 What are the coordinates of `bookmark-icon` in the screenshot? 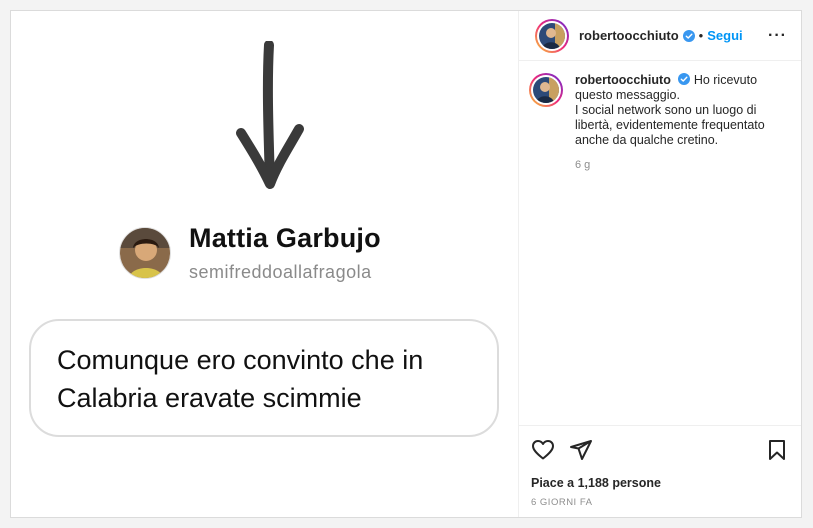 It's located at (777, 450).